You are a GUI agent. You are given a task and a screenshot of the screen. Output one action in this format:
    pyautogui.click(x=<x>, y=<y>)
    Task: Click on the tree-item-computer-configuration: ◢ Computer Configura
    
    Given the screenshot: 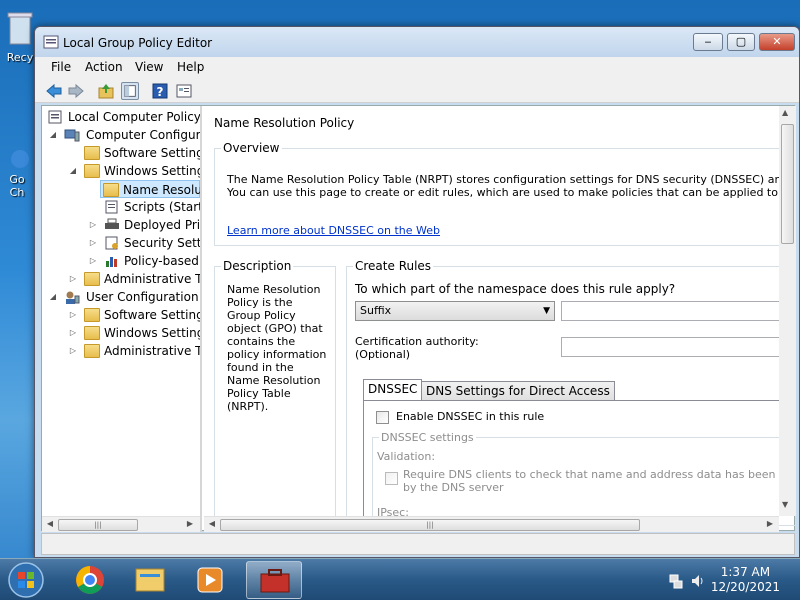 What is the action you would take?
    pyautogui.click(x=123, y=135)
    